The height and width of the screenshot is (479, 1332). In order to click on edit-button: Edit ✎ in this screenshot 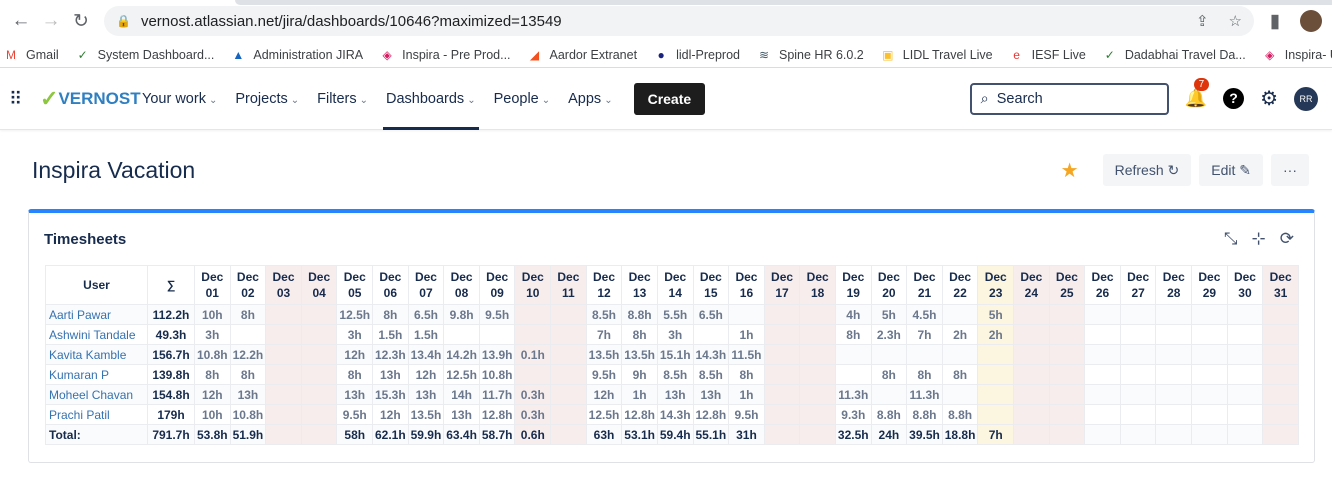, I will do `click(1231, 170)`.